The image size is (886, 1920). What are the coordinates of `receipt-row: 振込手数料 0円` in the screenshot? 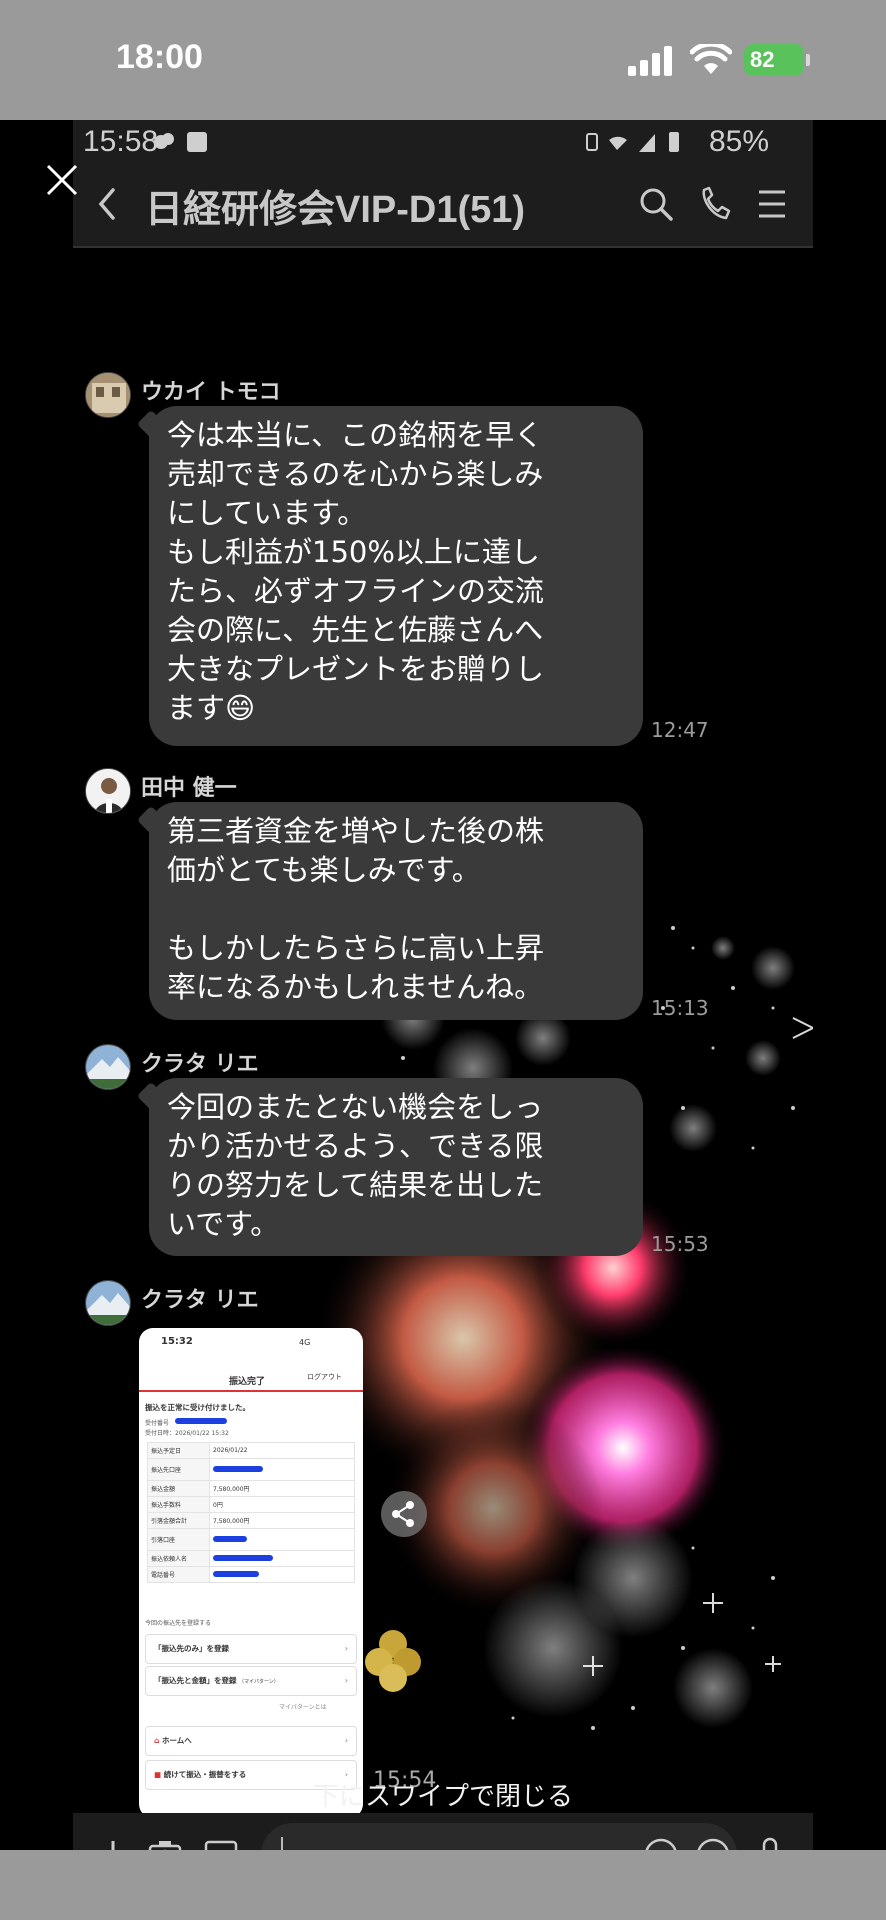 It's located at (251, 1504).